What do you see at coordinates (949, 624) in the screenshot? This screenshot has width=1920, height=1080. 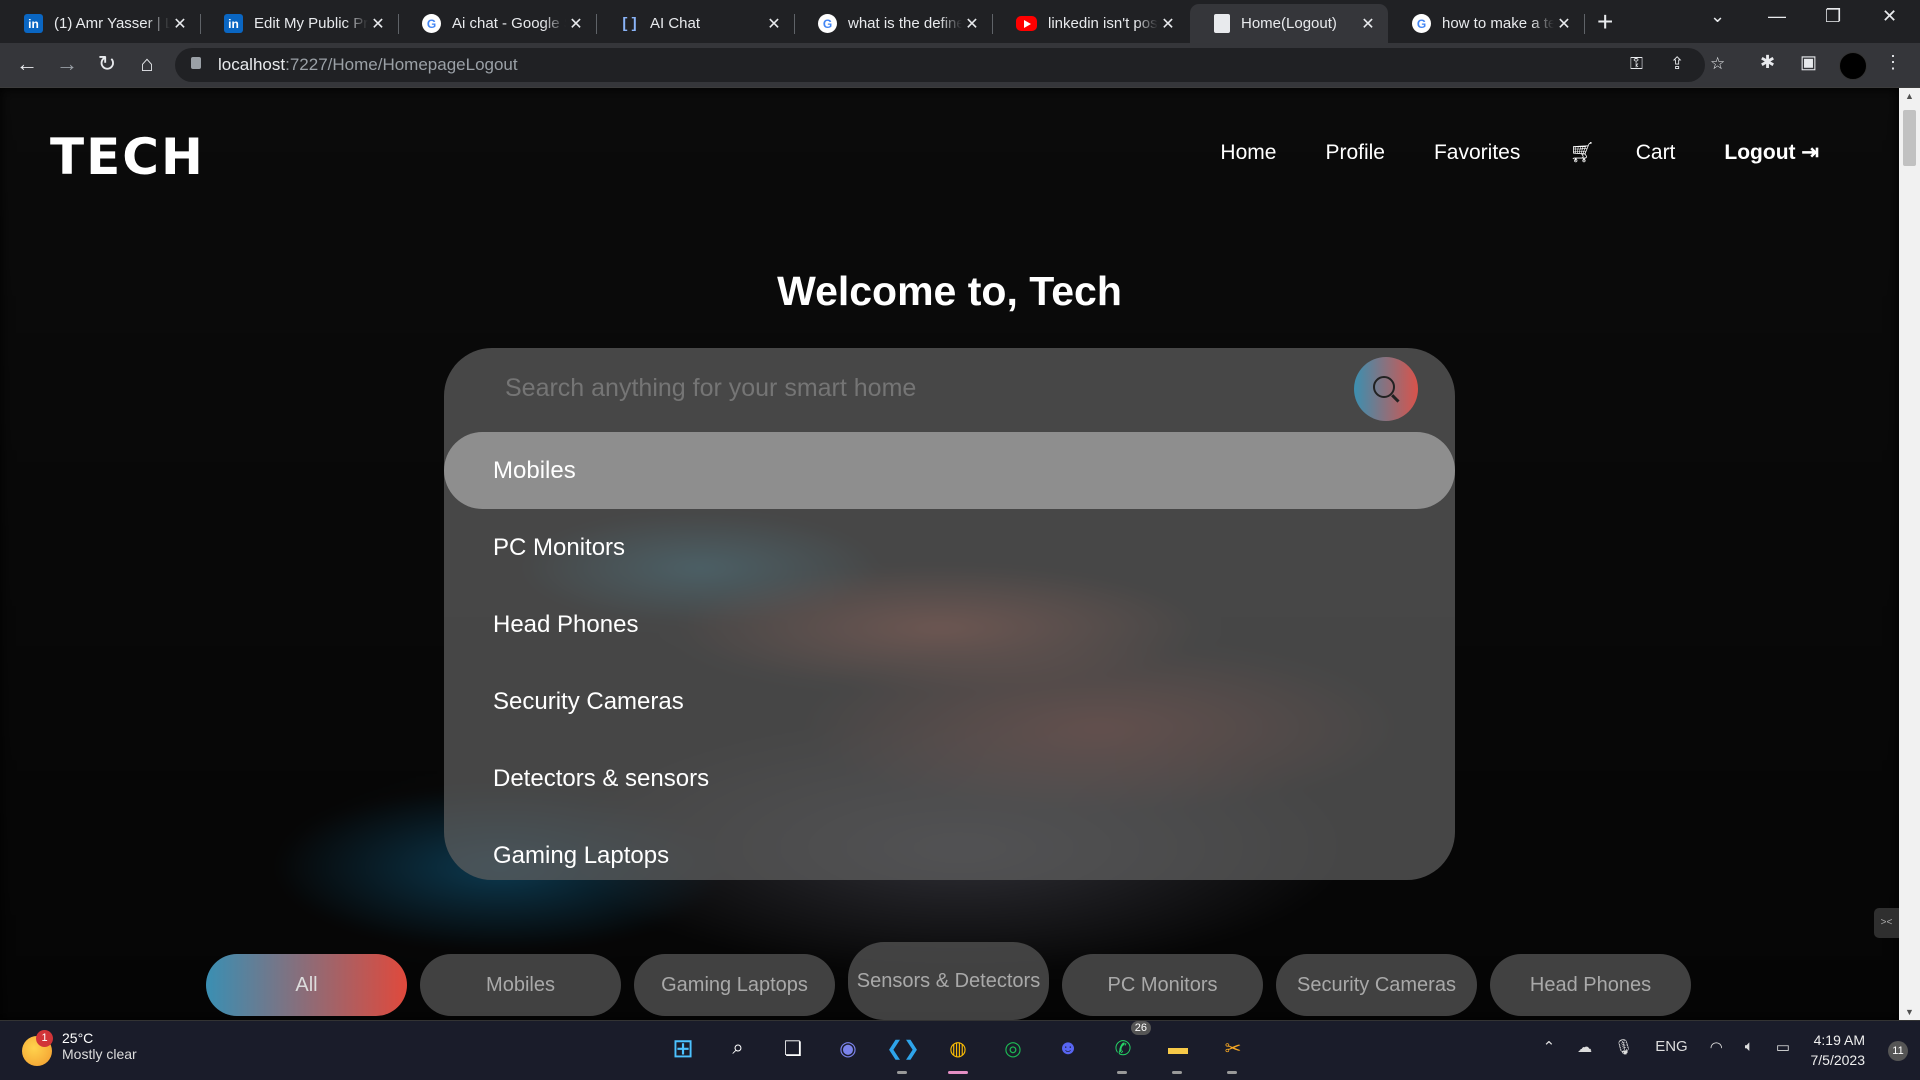 I see `suggestion-item: Head Phones` at bounding box center [949, 624].